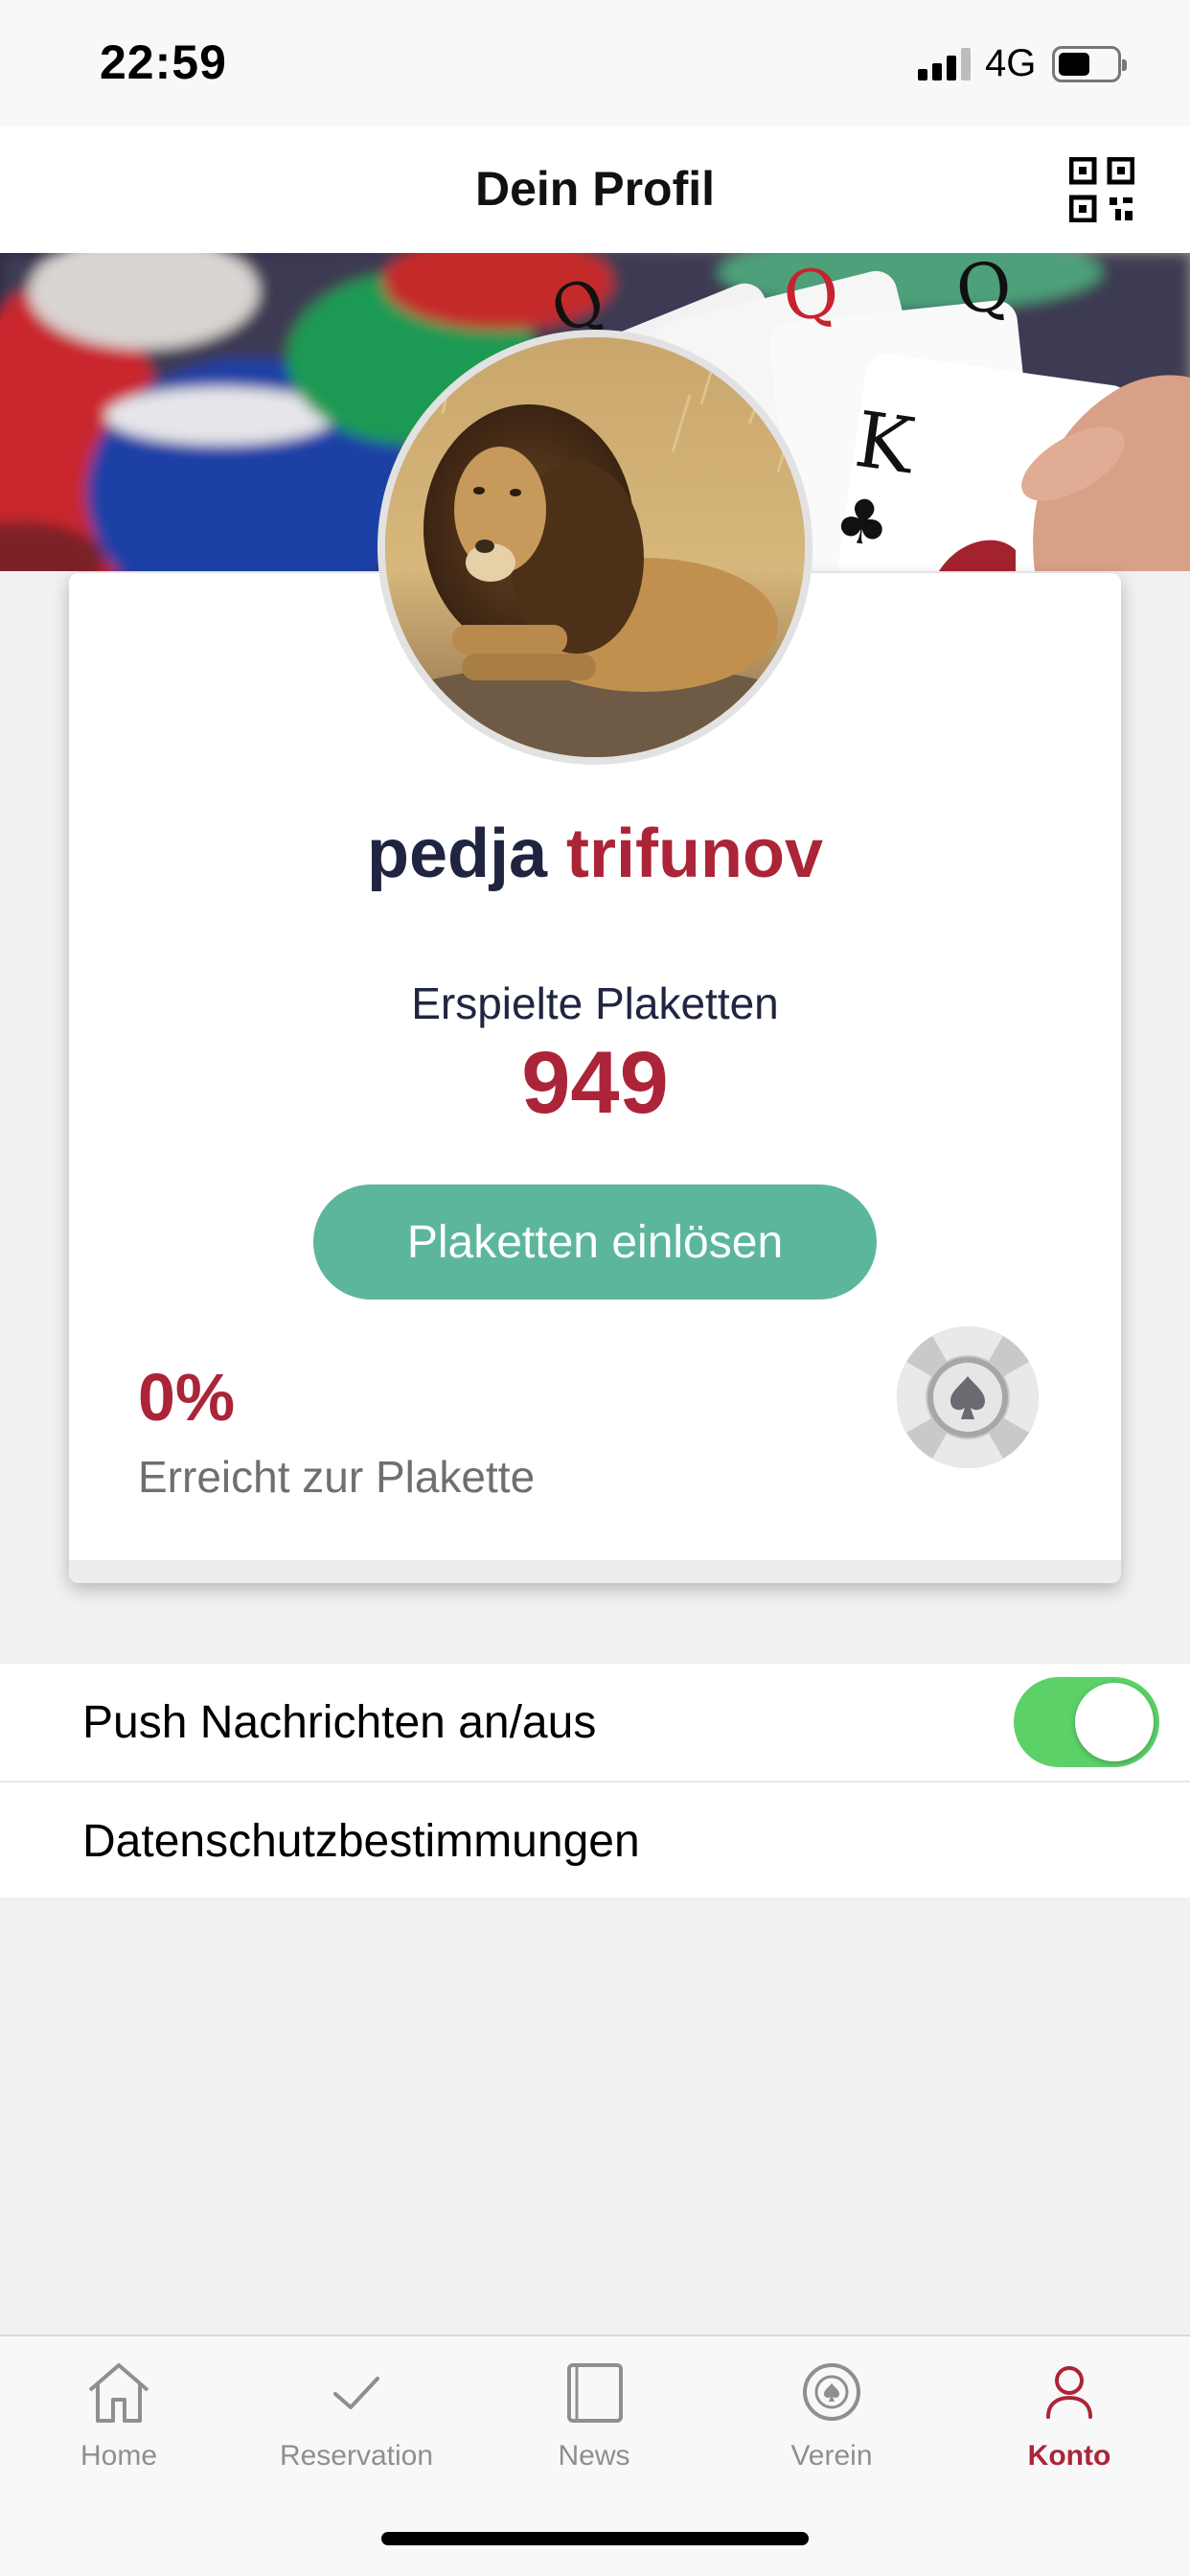 The image size is (1190, 2576). What do you see at coordinates (832, 2456) in the screenshot?
I see `tab-verein-label: Verein` at bounding box center [832, 2456].